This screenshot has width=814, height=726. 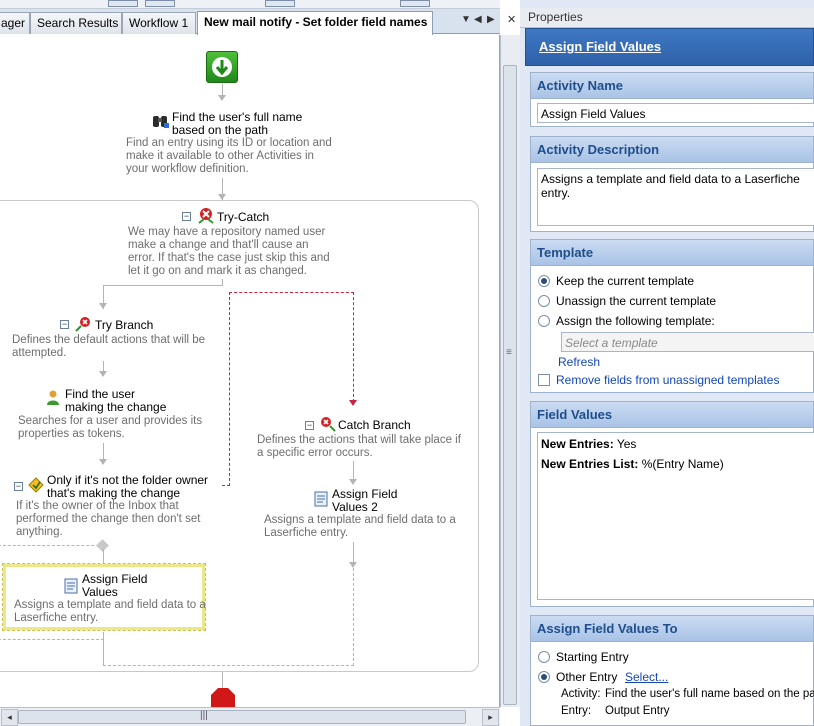 I want to click on tab-workflow-1: Workflow 1, so click(x=159, y=23).